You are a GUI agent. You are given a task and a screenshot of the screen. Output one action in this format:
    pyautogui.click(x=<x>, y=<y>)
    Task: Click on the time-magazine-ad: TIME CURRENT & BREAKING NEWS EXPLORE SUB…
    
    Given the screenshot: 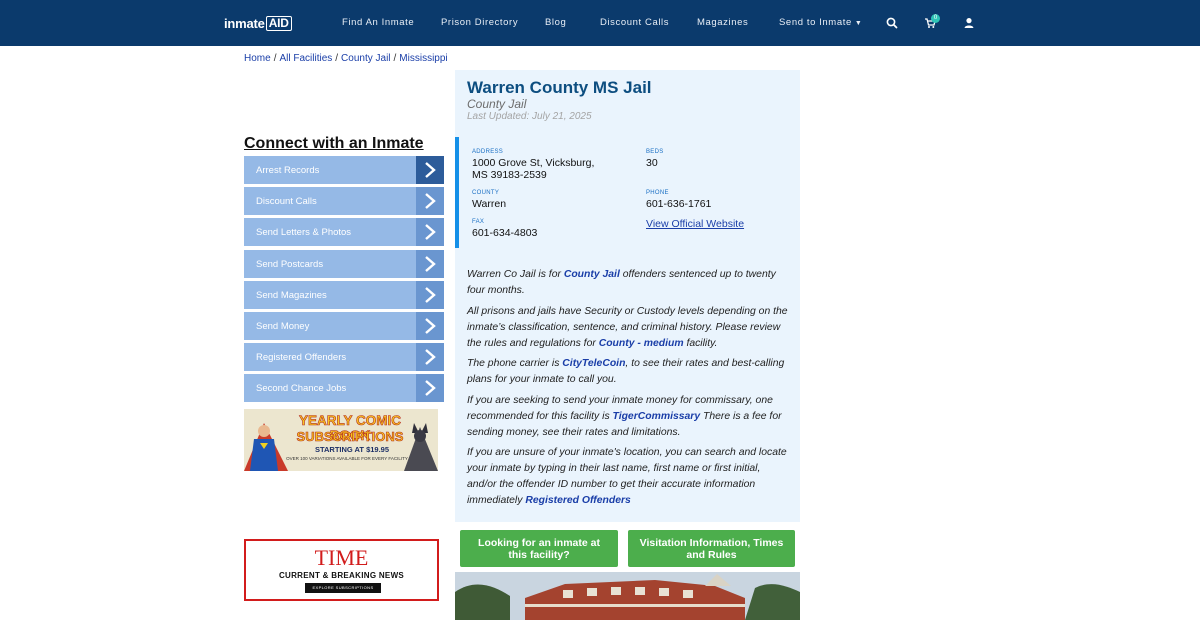 What is the action you would take?
    pyautogui.click(x=341, y=570)
    